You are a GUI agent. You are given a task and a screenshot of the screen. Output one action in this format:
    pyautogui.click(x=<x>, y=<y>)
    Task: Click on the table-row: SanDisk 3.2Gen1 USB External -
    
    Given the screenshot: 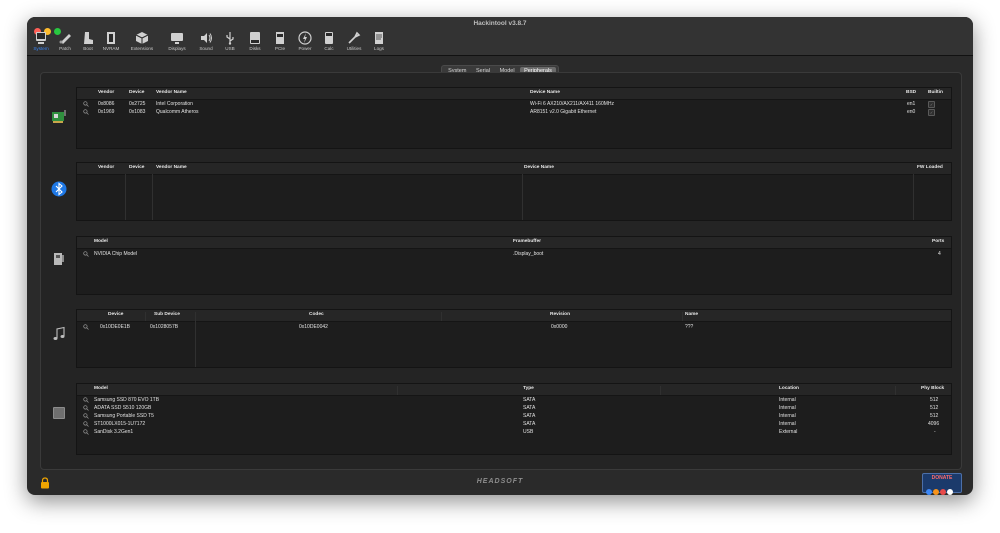 What is the action you would take?
    pyautogui.click(x=514, y=432)
    